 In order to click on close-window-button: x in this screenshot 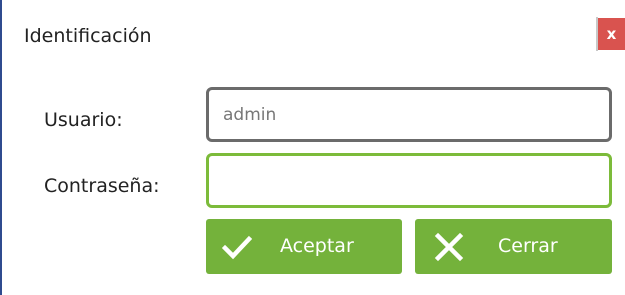, I will do `click(611, 34)`.